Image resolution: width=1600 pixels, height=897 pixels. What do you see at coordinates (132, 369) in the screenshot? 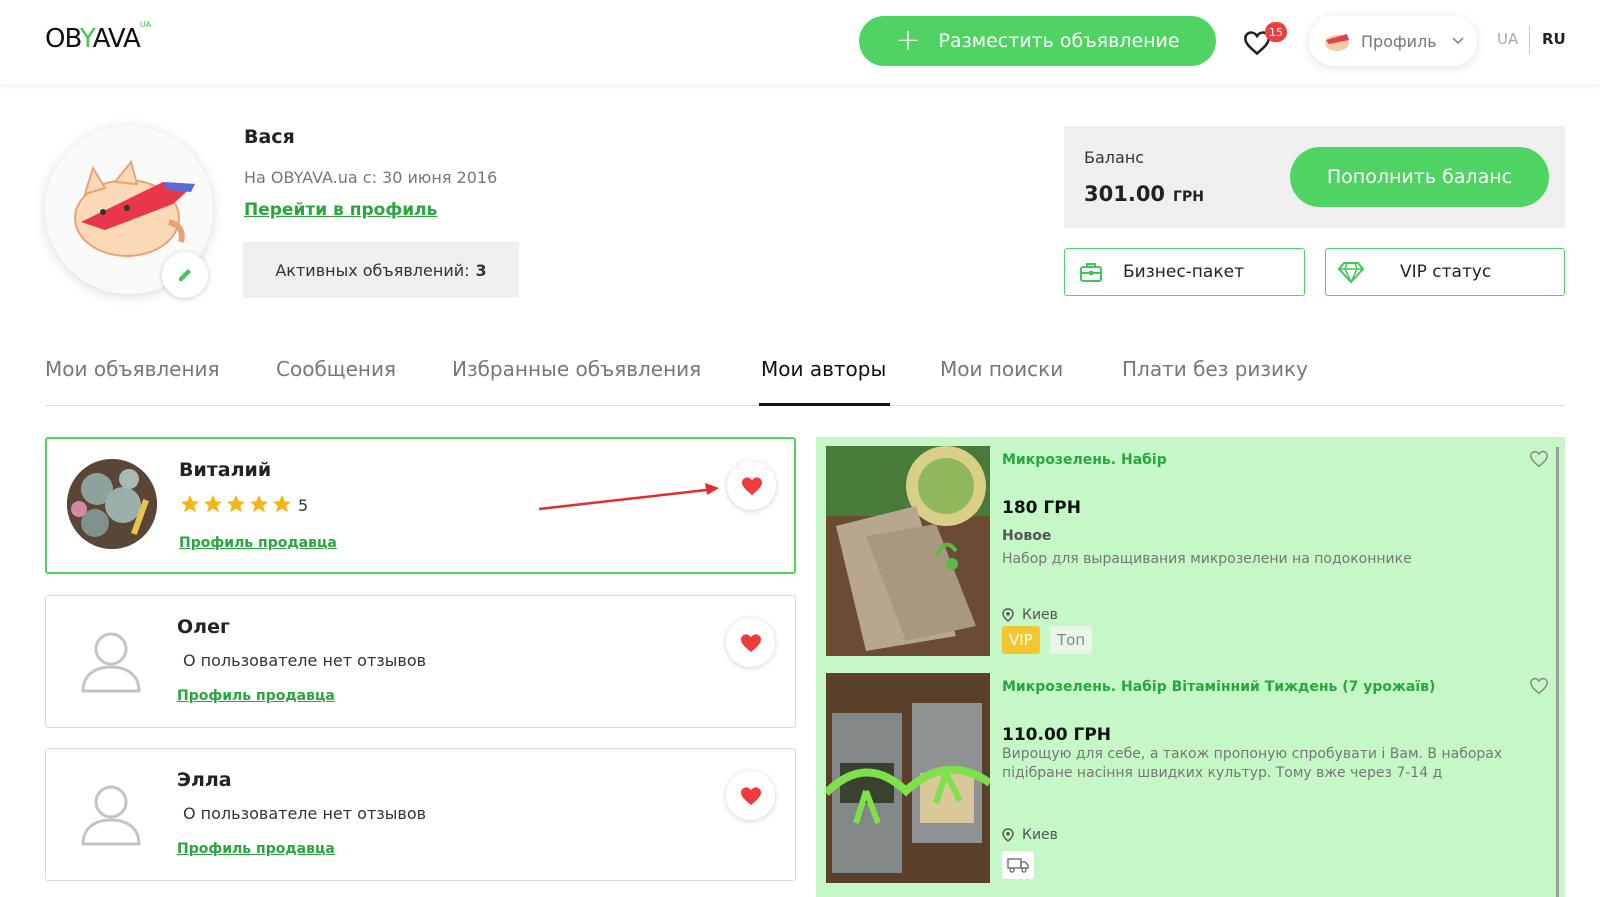
I see `tab-my-ads: Мои объявления` at bounding box center [132, 369].